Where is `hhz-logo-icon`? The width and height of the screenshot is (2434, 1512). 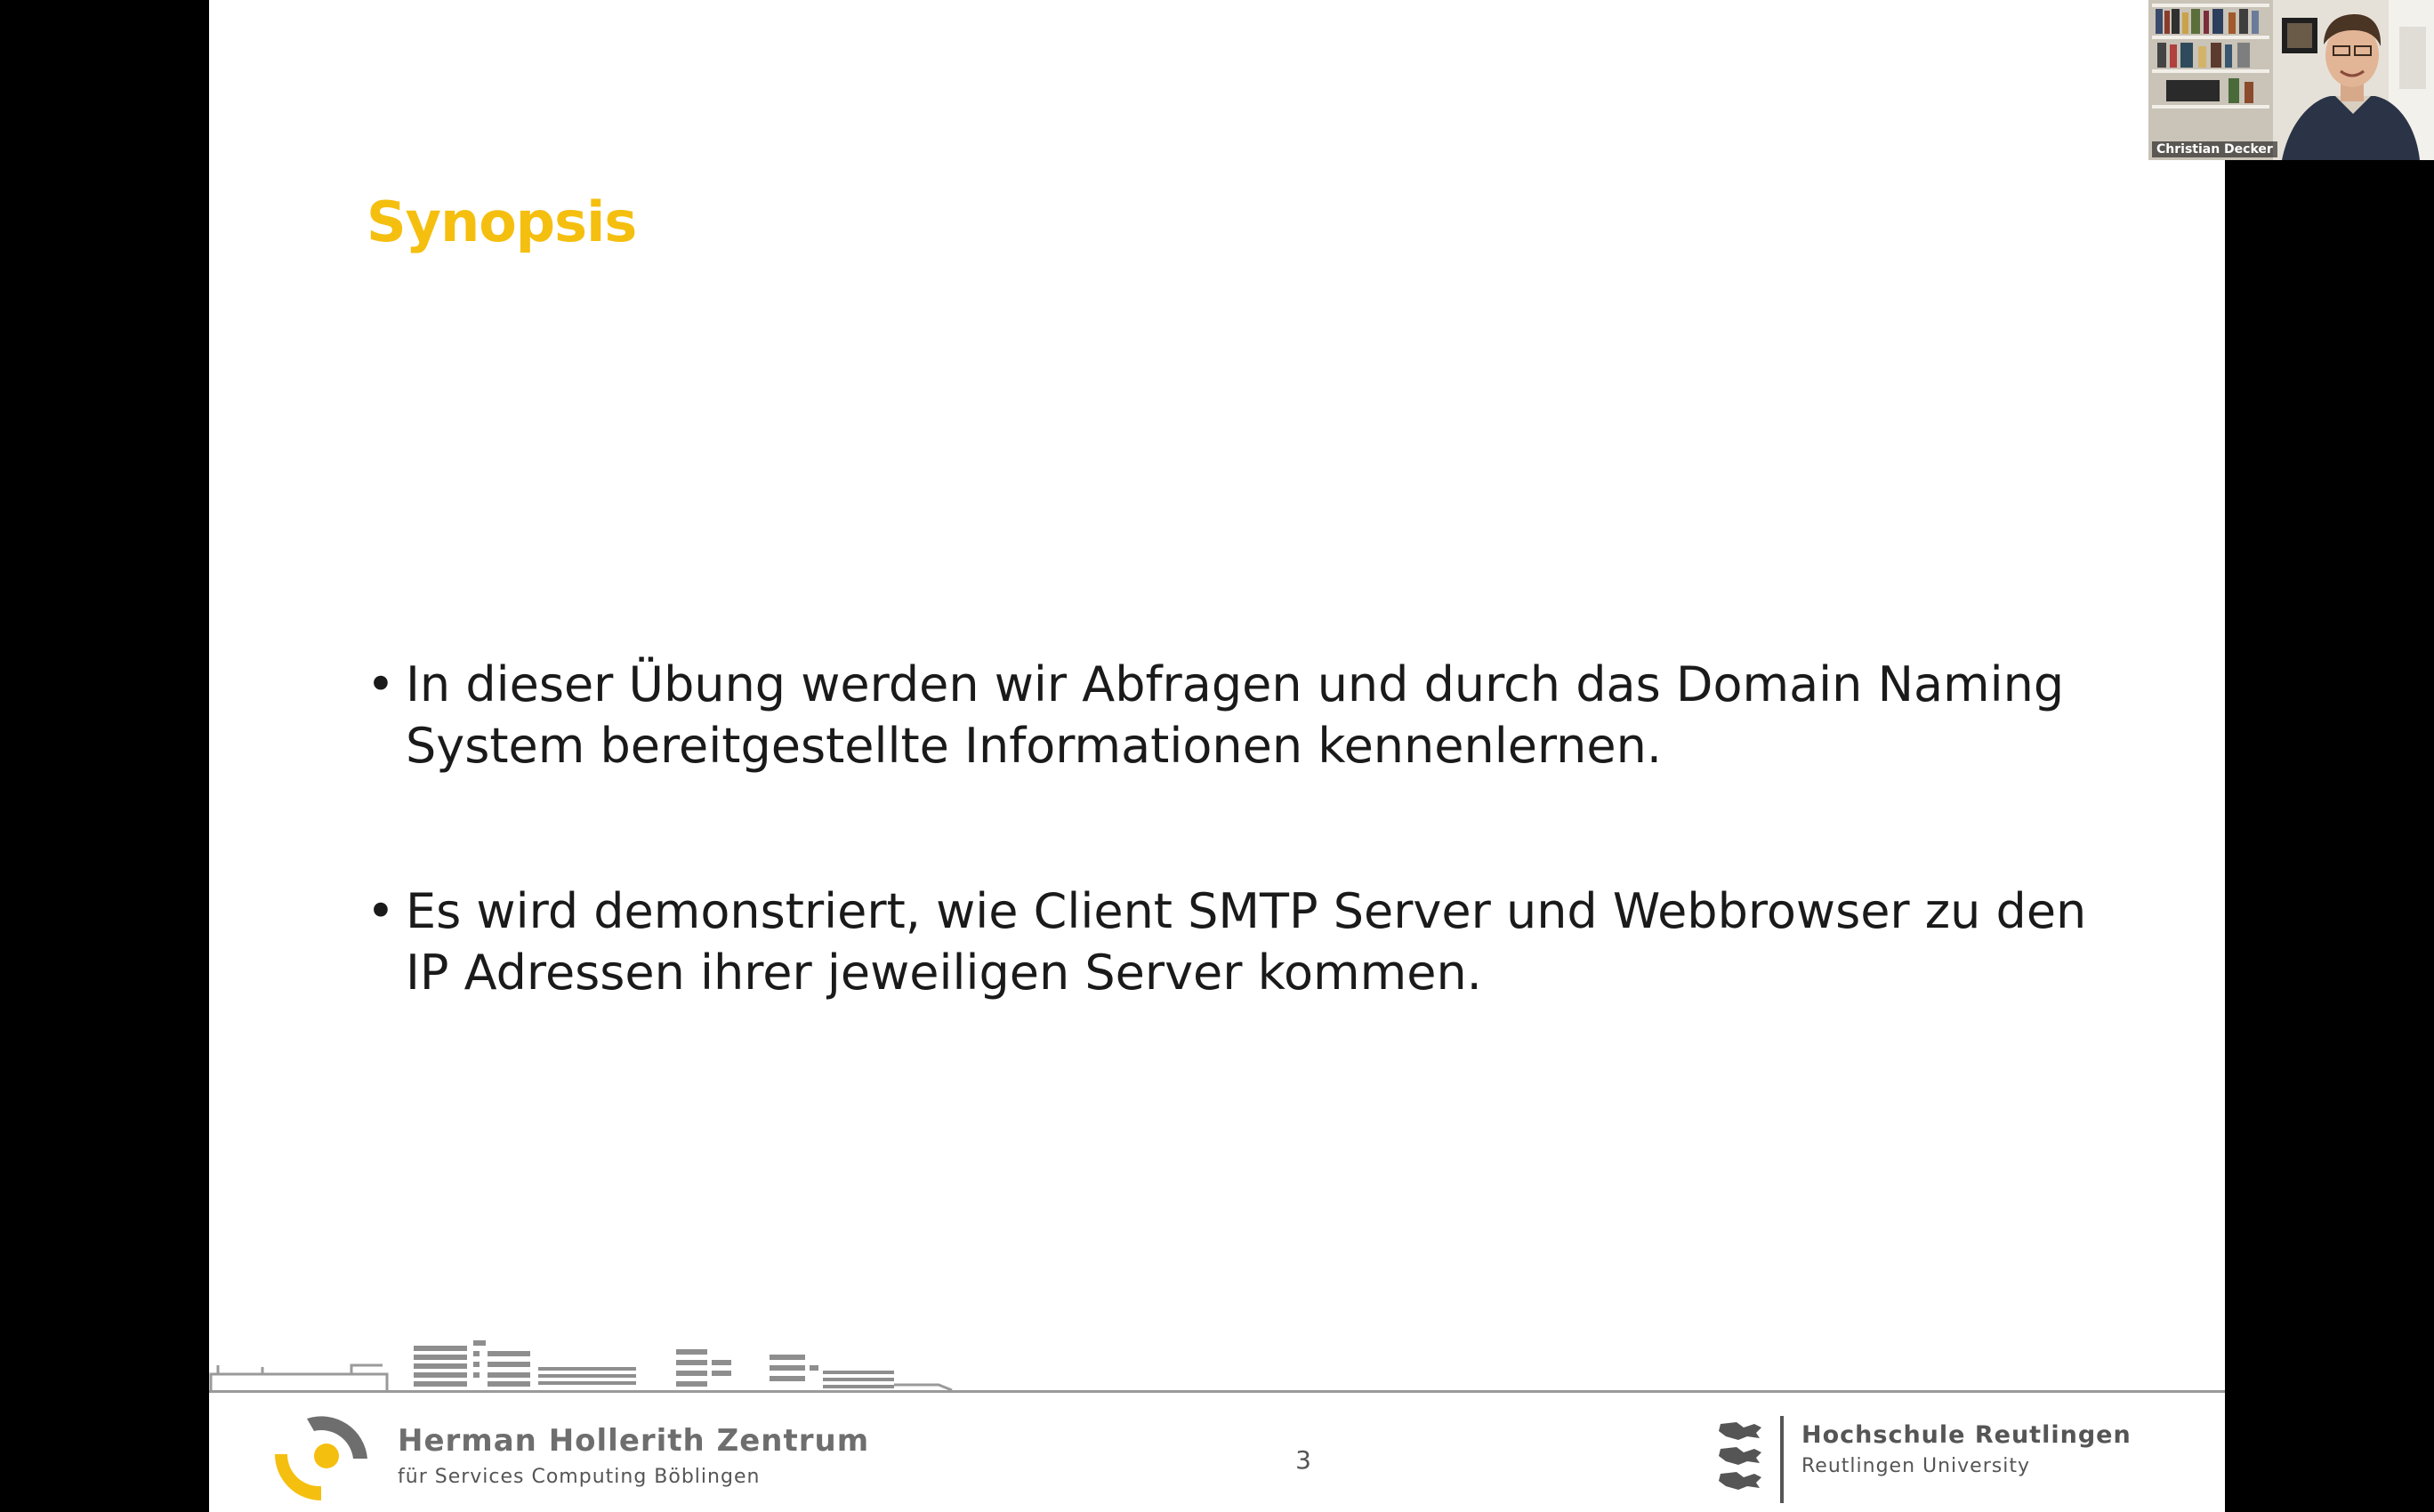
hhz-logo-icon is located at coordinates (321, 1458).